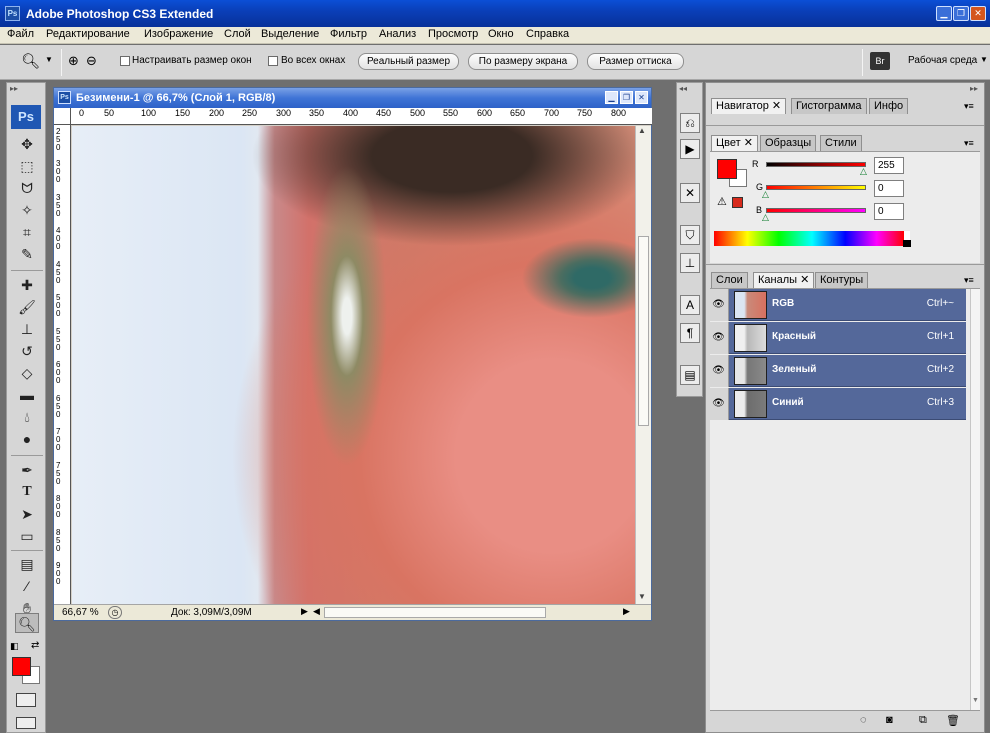 This screenshot has width=990, height=733. I want to click on shape-tool-icon: ▭, so click(27, 536).